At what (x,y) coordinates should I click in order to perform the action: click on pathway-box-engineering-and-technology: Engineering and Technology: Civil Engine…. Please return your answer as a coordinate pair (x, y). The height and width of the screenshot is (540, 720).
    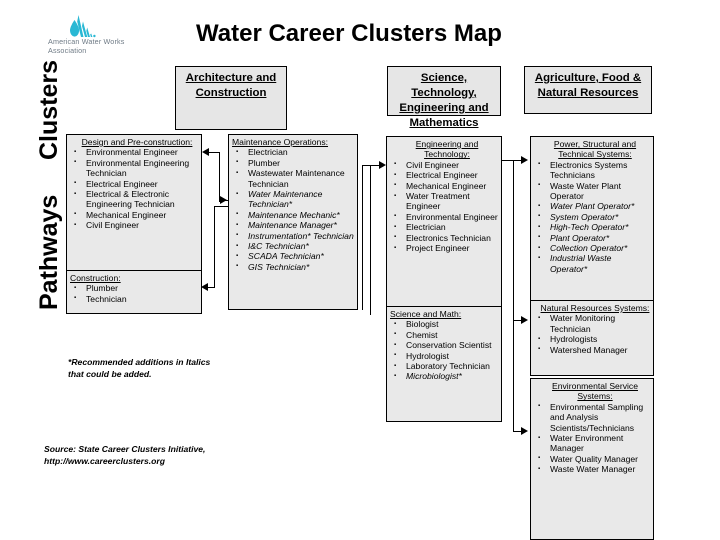
    Looking at the image, I should click on (444, 224).